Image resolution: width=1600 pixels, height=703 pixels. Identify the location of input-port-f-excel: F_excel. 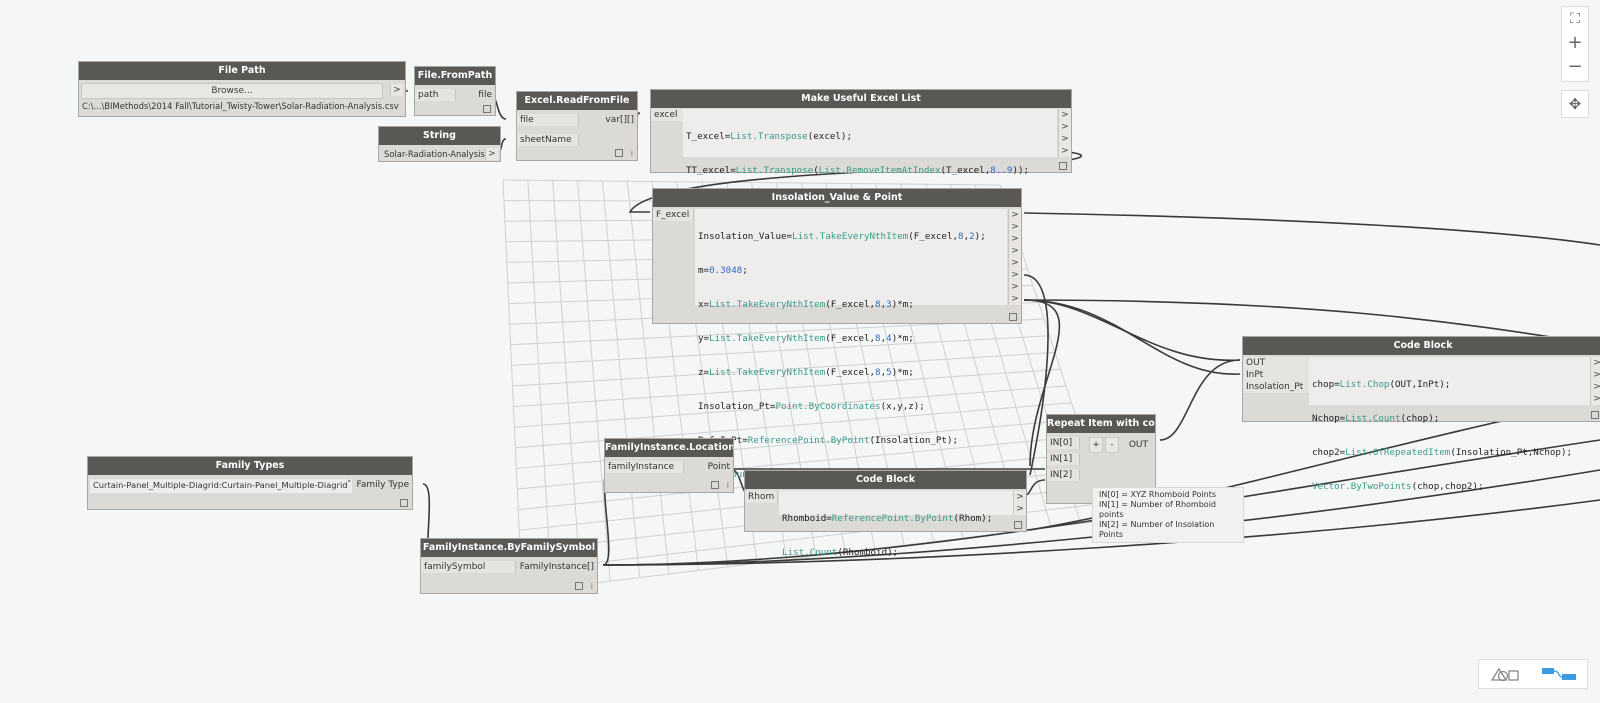
(673, 215).